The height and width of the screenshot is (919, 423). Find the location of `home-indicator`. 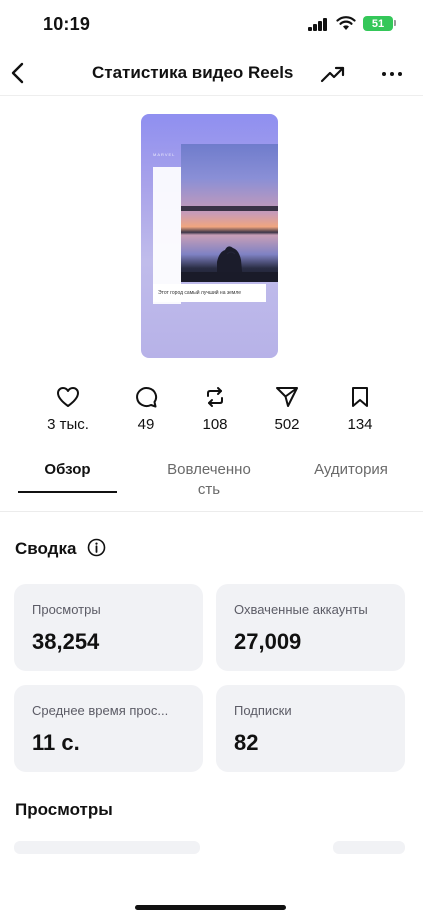

home-indicator is located at coordinates (210, 907).